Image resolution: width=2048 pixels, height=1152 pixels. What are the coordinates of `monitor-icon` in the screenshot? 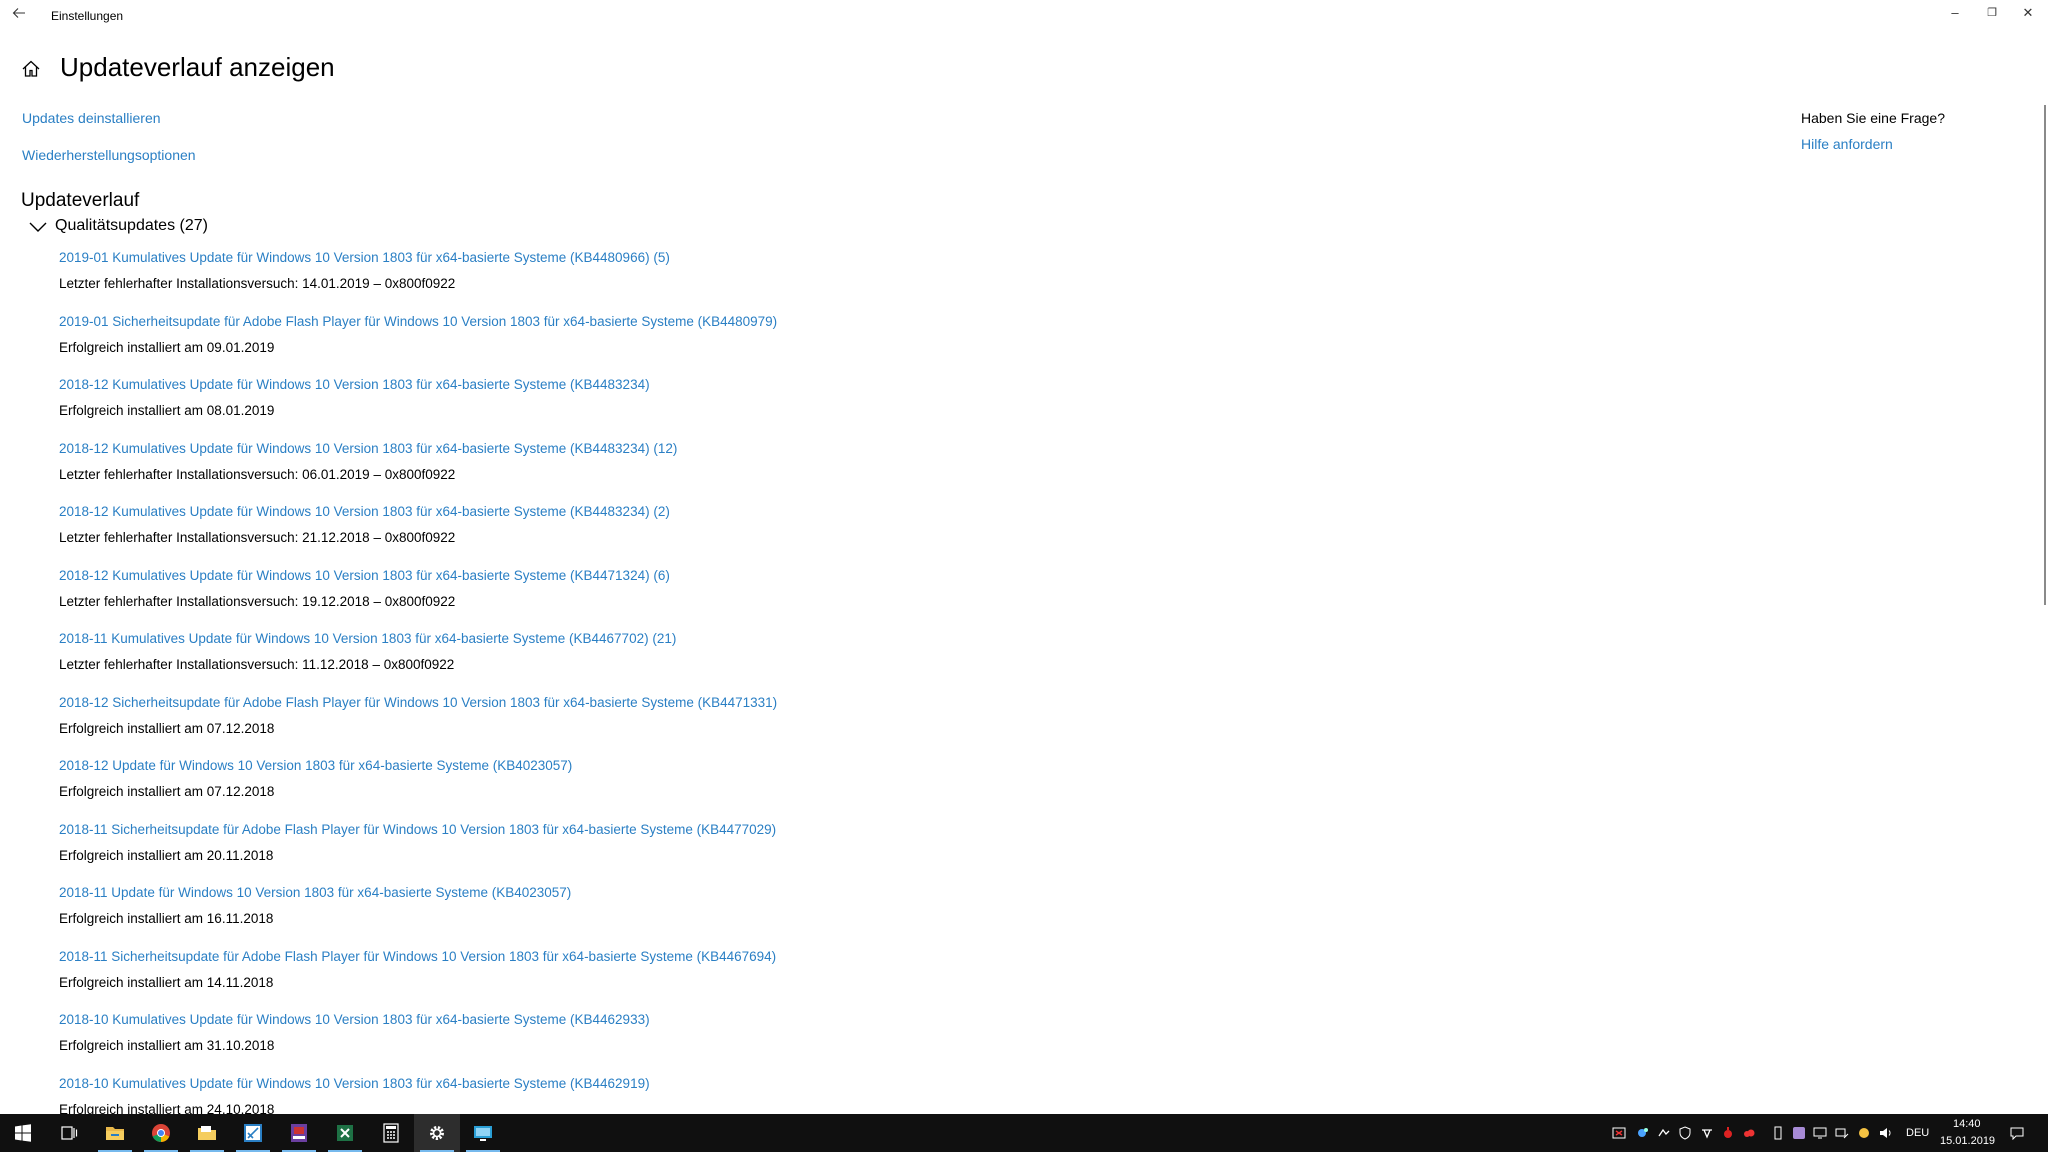 It's located at (483, 1133).